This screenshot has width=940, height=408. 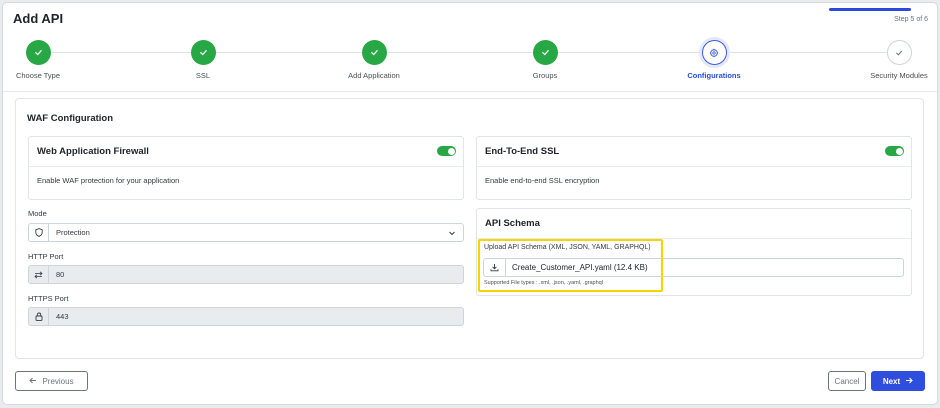 I want to click on mode-value: Protection, so click(x=73, y=232).